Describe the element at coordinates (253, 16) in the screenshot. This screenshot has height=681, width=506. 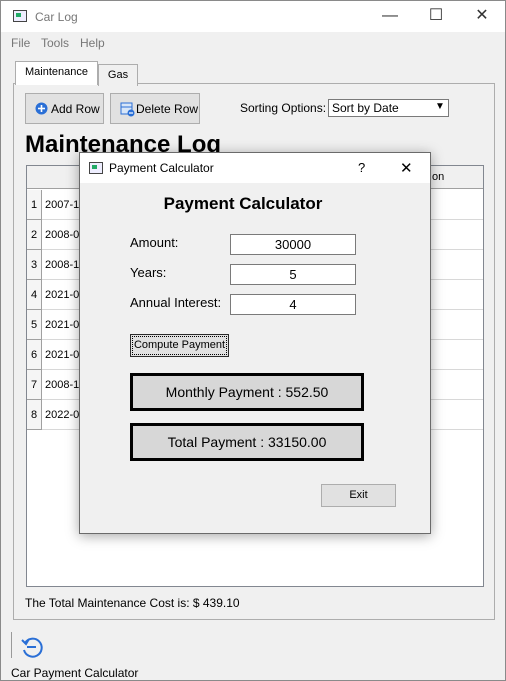
I see `window-titlebar: Car Log — ☐ ✕` at that location.